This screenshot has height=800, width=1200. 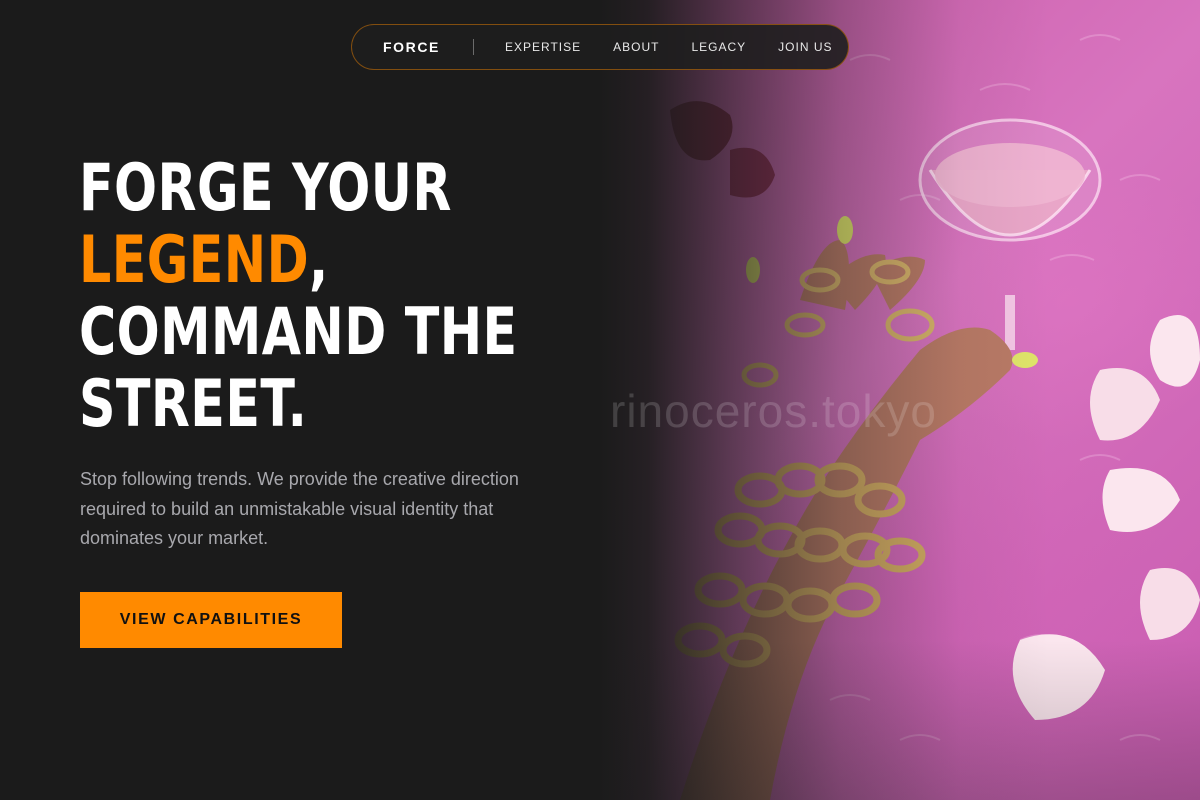 I want to click on view-capabilities-button: VIEW CAPABILITIES, so click(x=211, y=620).